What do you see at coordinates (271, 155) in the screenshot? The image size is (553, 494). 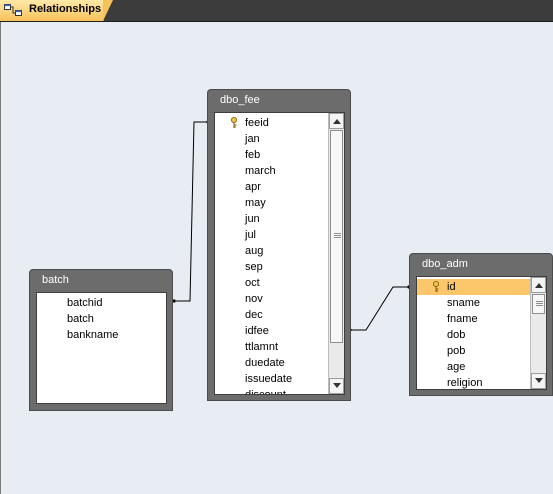 I see `field-row: feb` at bounding box center [271, 155].